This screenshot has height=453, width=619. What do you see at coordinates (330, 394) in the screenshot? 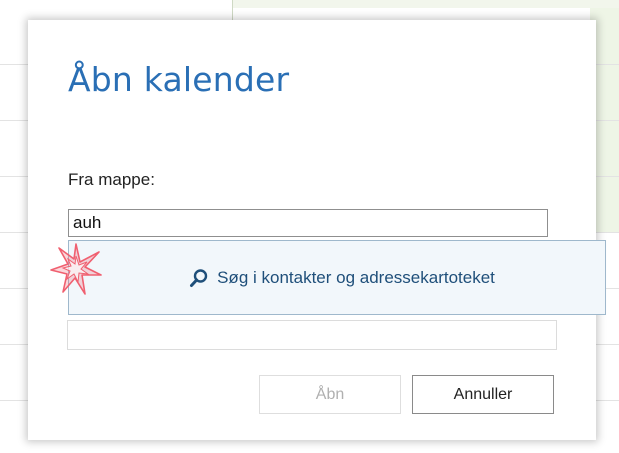
I see `open-button: Åbn` at bounding box center [330, 394].